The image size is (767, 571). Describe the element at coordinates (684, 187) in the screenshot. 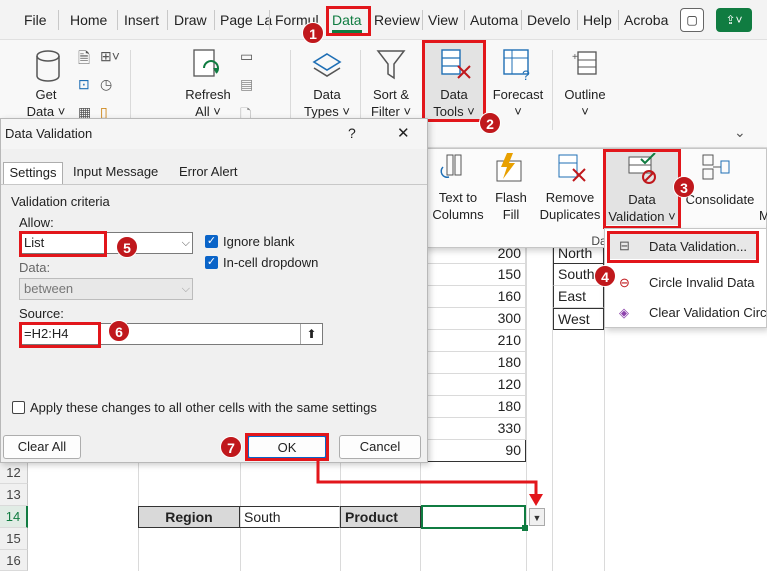

I see `callout-badge: 3` at that location.